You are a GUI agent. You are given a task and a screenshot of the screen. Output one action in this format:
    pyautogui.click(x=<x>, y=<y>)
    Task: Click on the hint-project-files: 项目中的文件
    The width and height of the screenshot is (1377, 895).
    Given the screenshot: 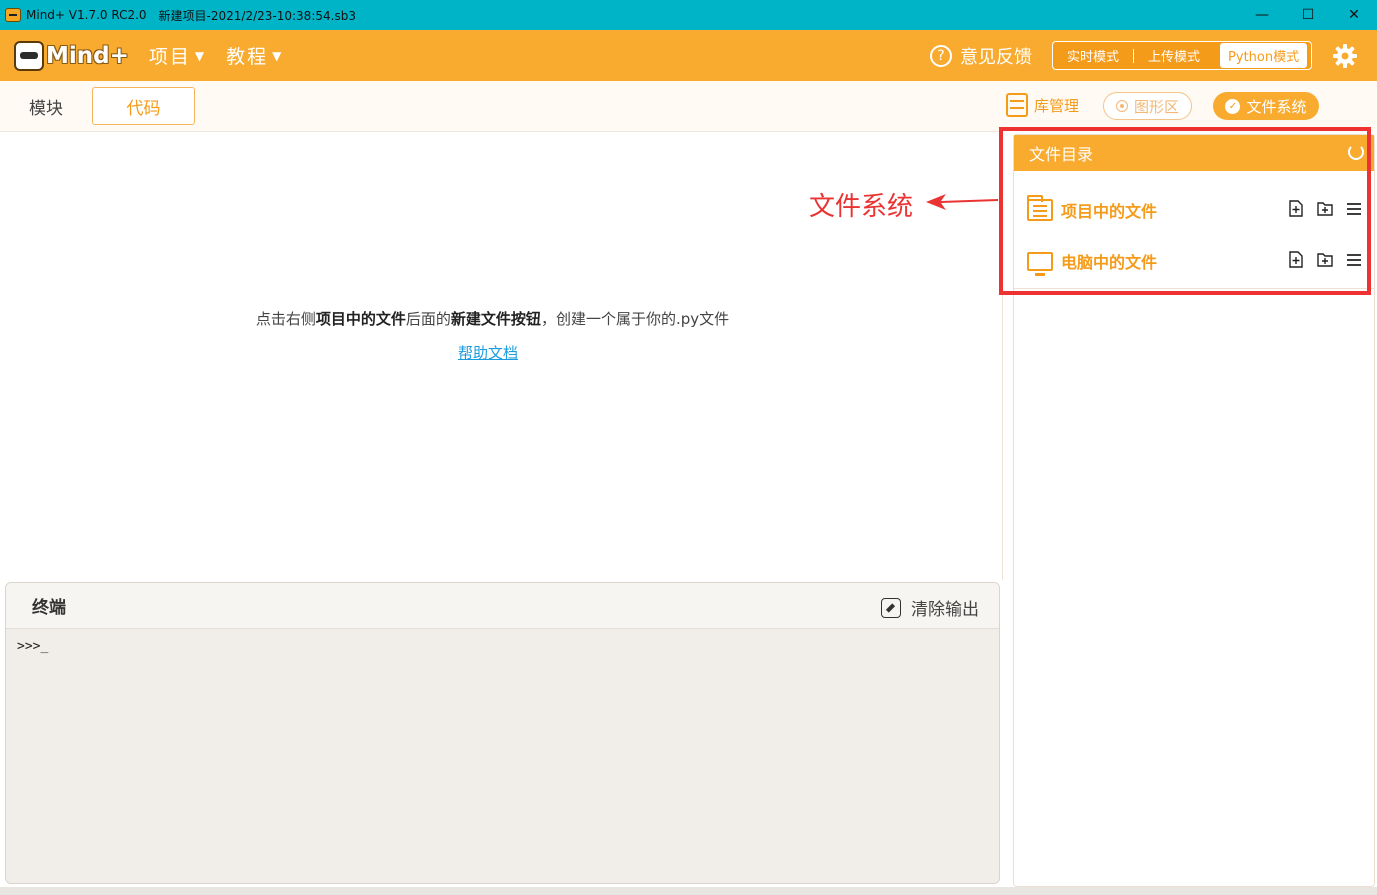 What is the action you would take?
    pyautogui.click(x=360, y=319)
    